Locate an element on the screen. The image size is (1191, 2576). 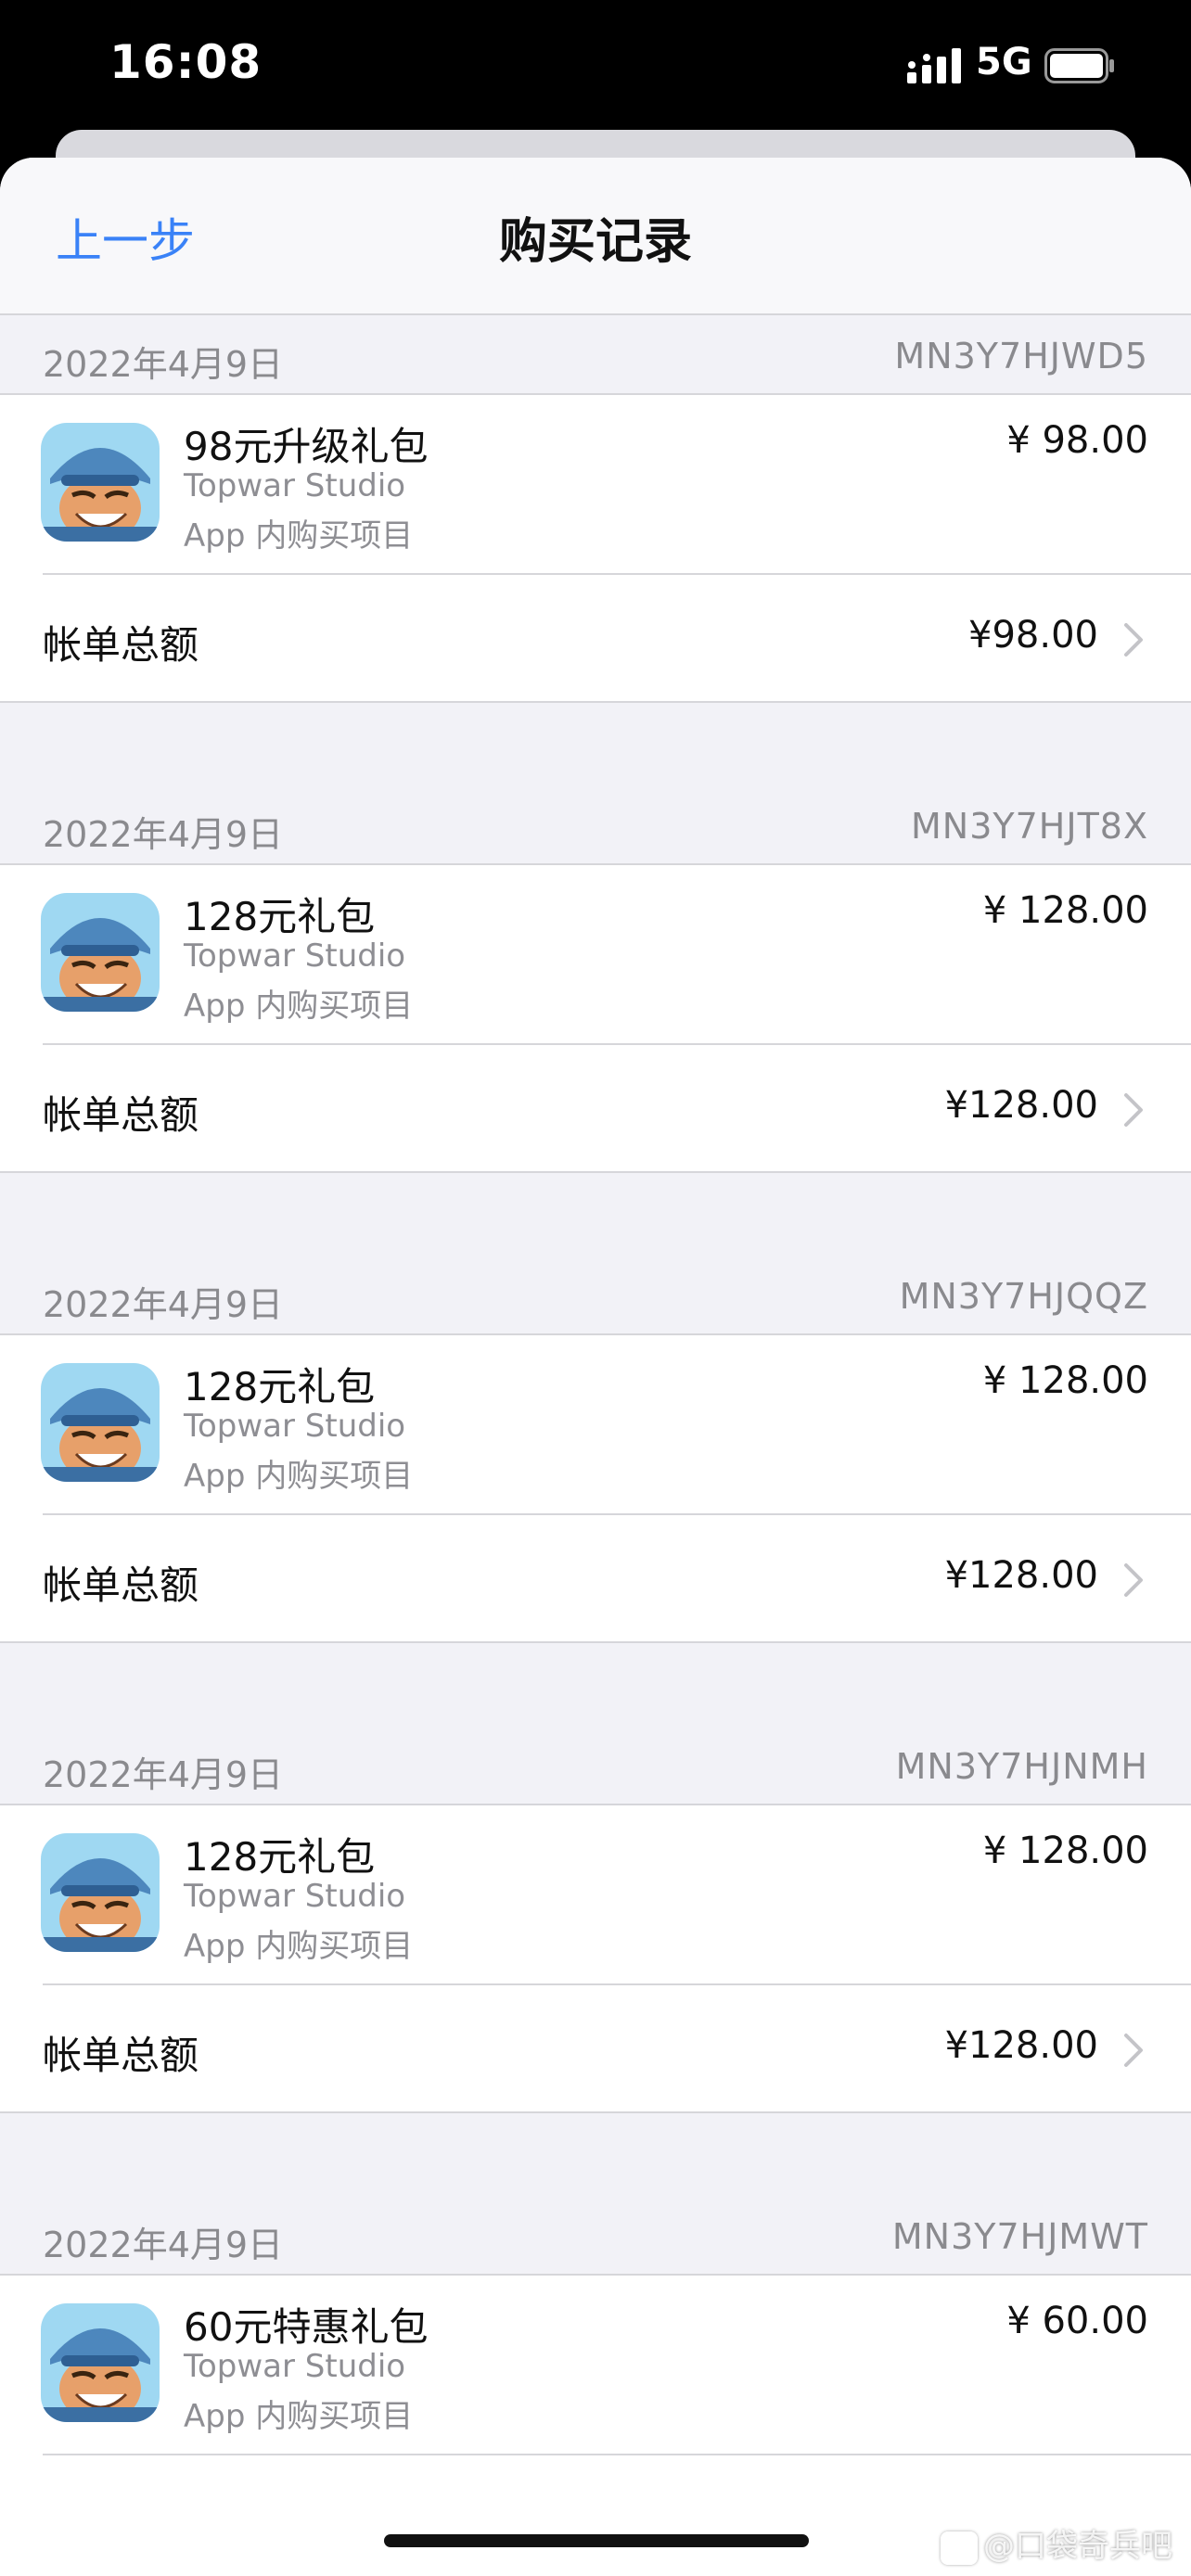
order-id: MN3Y7HJT8X is located at coordinates (1029, 826).